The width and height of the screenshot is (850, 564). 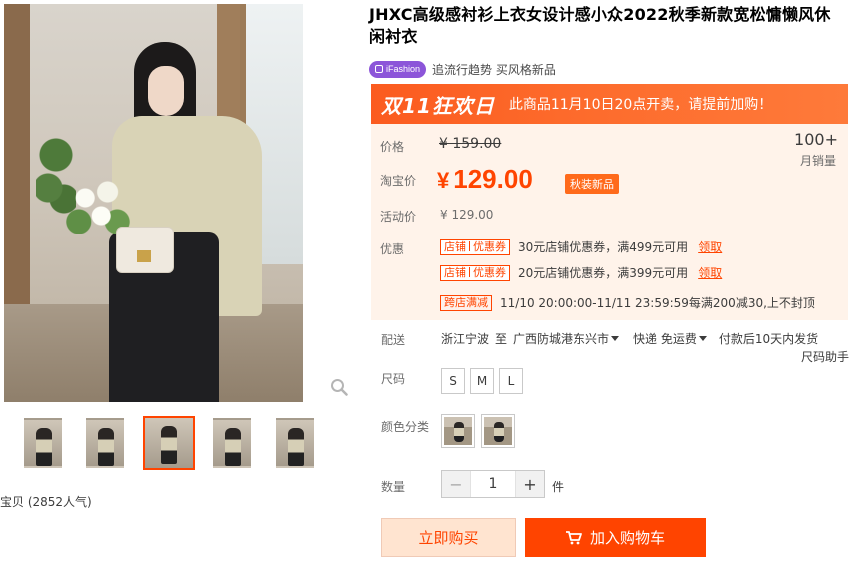 What do you see at coordinates (393, 340) in the screenshot?
I see `delivery-label: 配送` at bounding box center [393, 340].